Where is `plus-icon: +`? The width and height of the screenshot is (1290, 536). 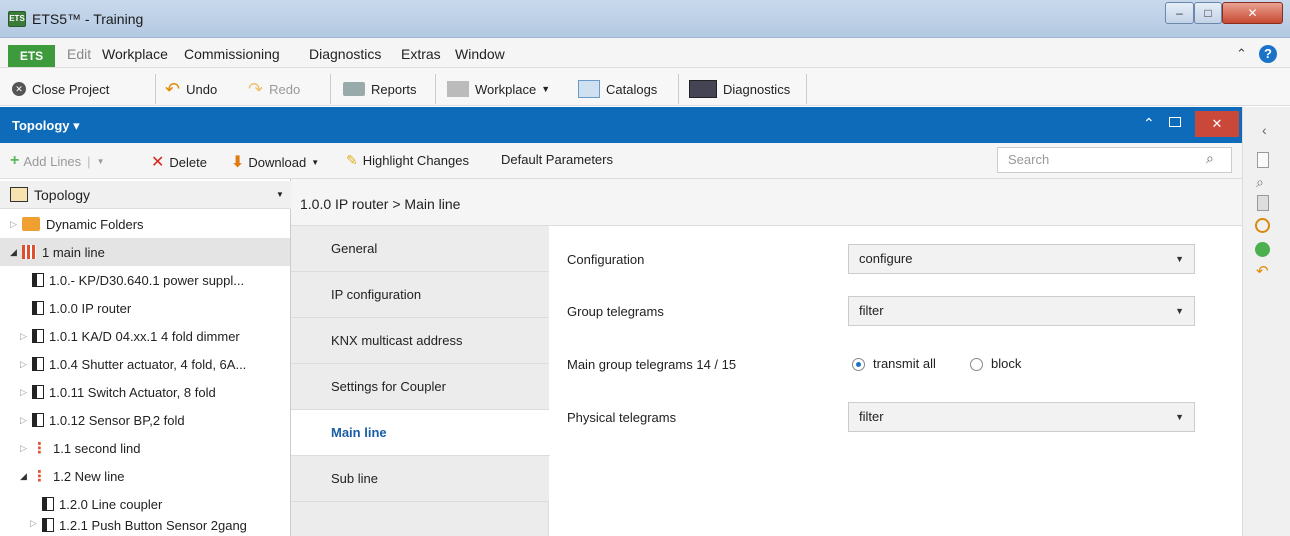
plus-icon: + is located at coordinates (15, 160).